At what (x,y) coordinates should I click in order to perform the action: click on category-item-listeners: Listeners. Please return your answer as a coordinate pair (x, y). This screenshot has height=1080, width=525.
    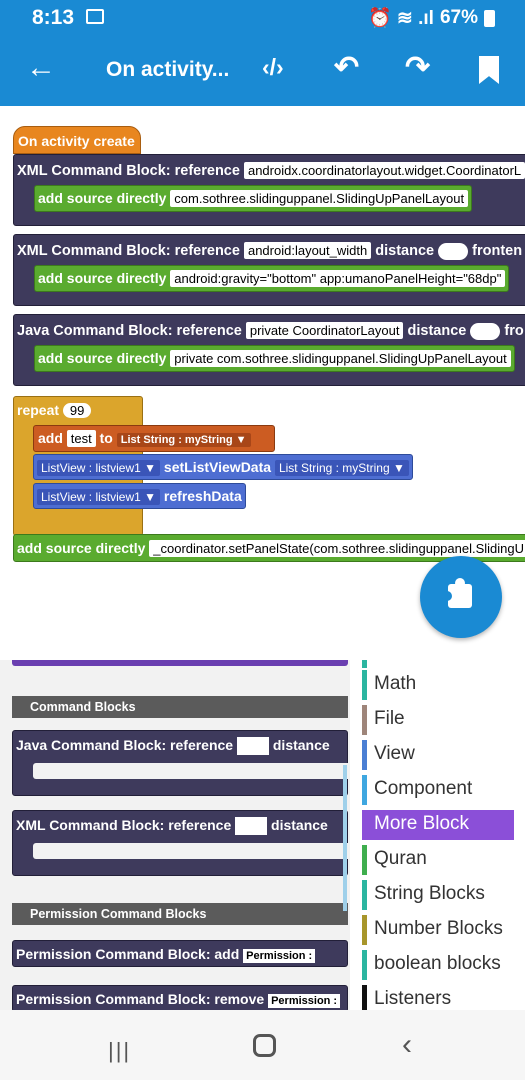
    Looking at the image, I should click on (438, 997).